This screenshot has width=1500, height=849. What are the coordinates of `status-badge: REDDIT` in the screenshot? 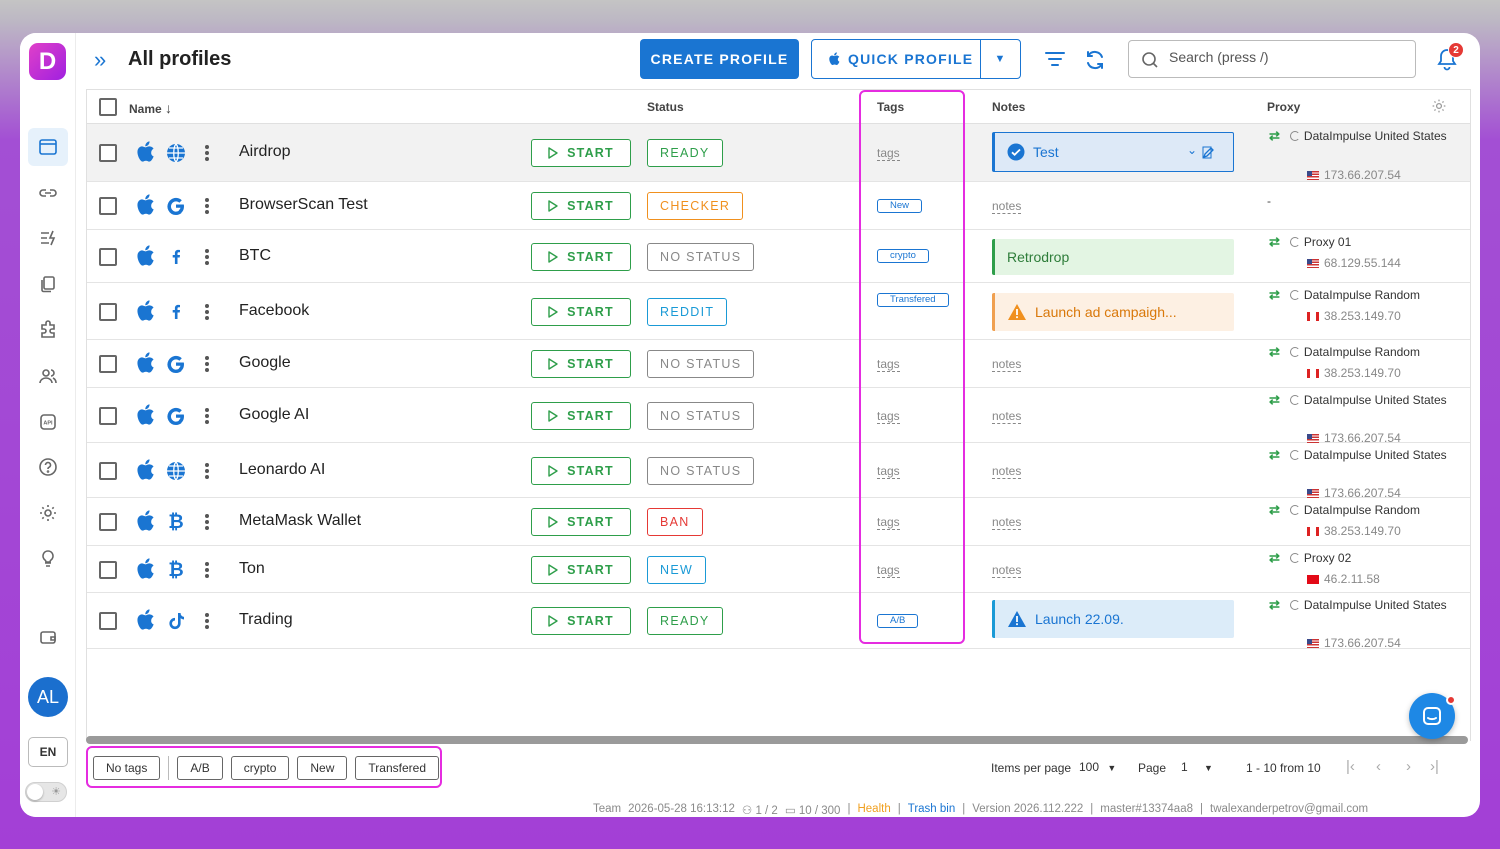 It's located at (687, 312).